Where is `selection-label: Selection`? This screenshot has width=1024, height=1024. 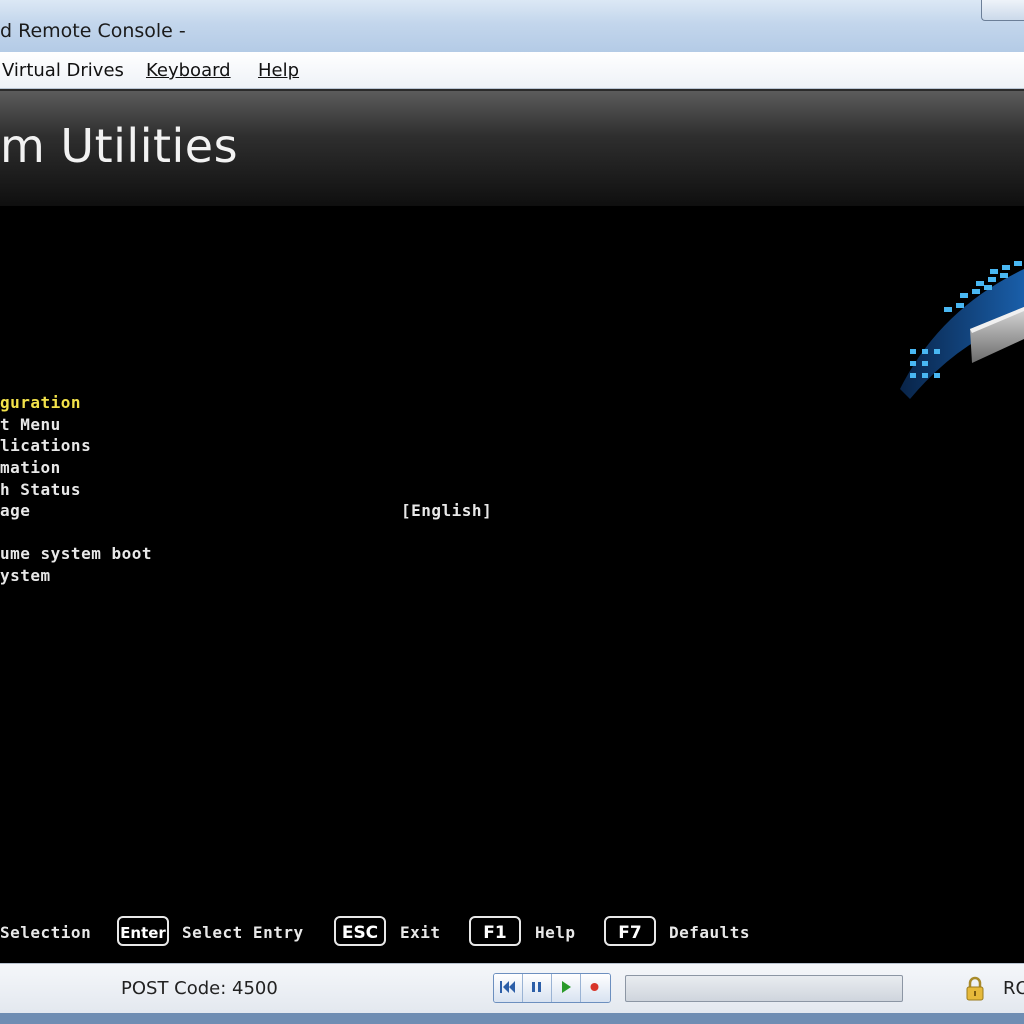
selection-label: Selection is located at coordinates (46, 932).